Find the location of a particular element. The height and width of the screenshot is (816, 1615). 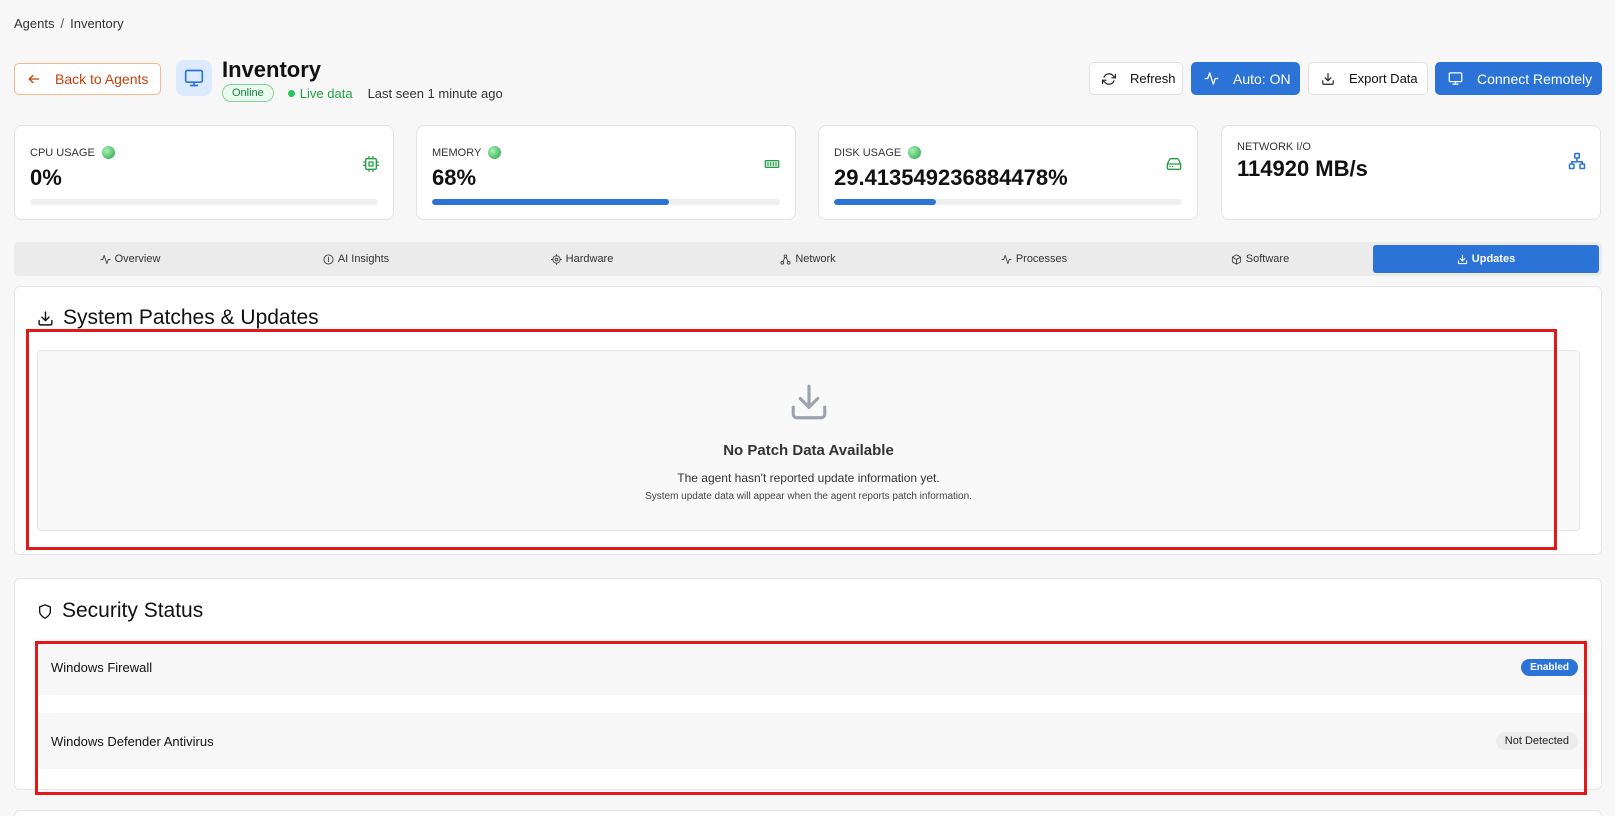

security-status-title: Security Status is located at coordinates (133, 610).